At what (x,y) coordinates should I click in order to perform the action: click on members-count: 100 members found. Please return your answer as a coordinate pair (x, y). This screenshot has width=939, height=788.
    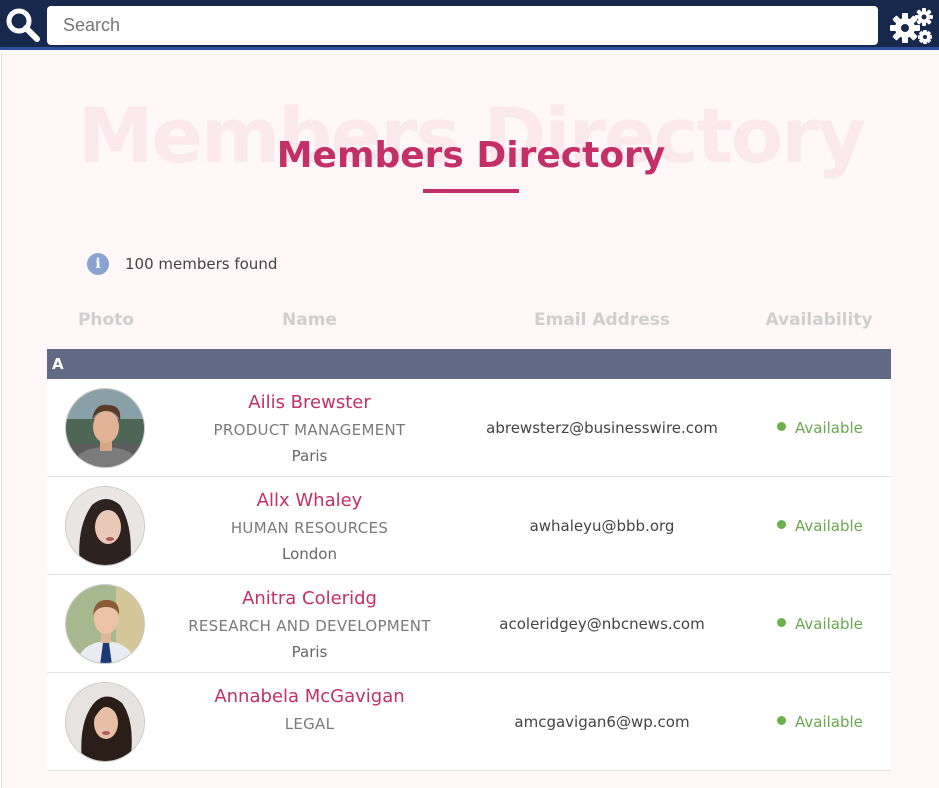
    Looking at the image, I should click on (201, 264).